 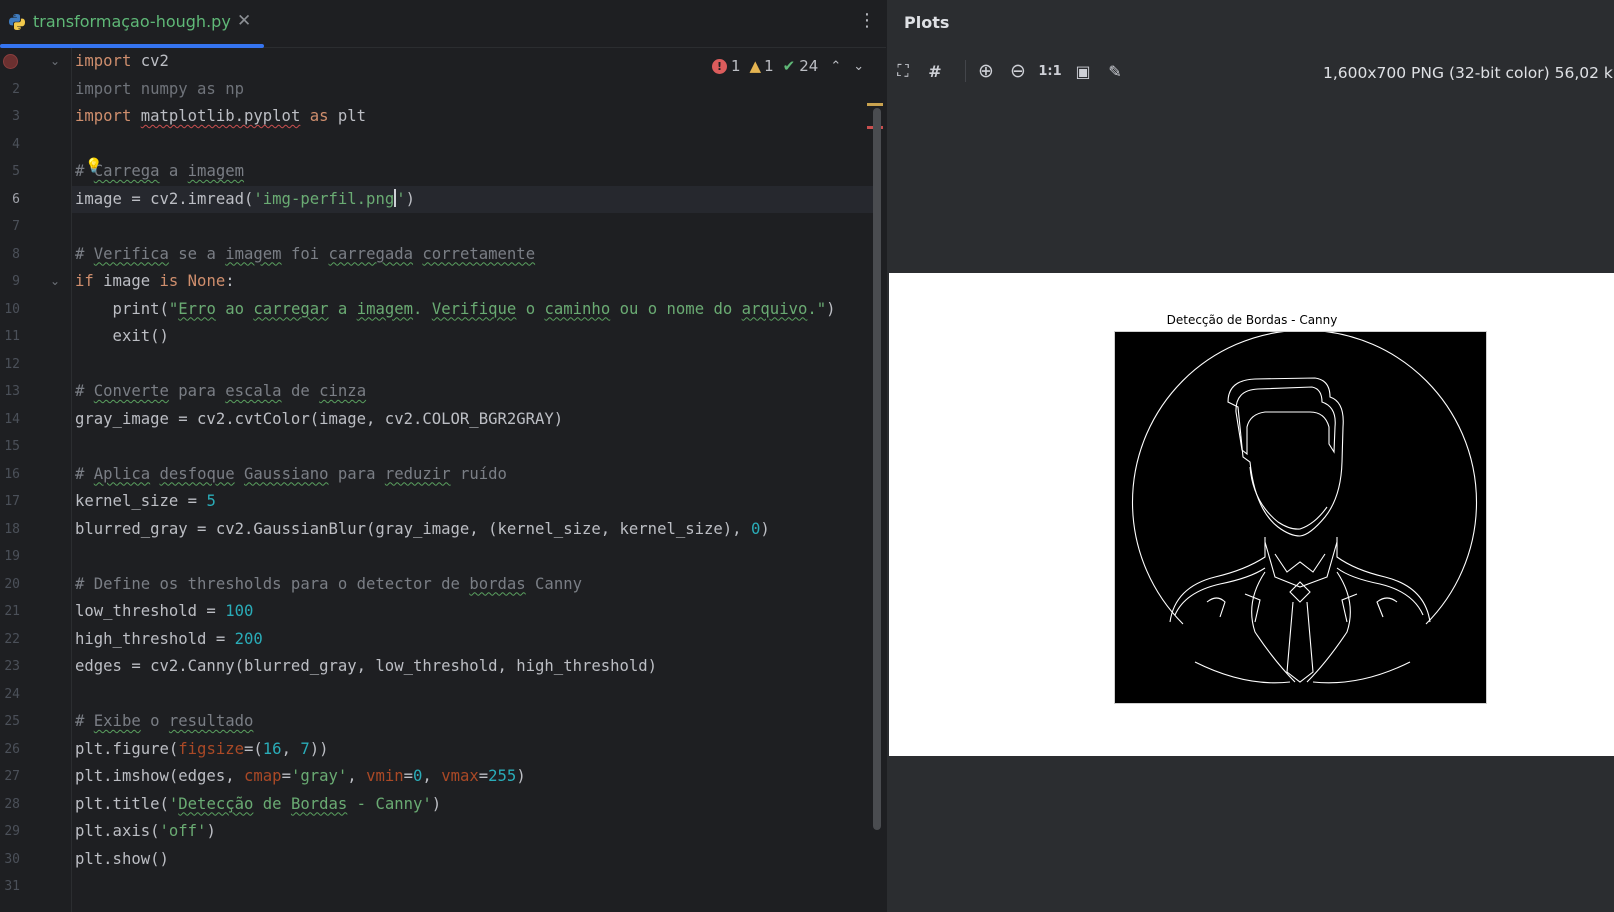 What do you see at coordinates (475, 337) in the screenshot?
I see `code-line: exit()` at bounding box center [475, 337].